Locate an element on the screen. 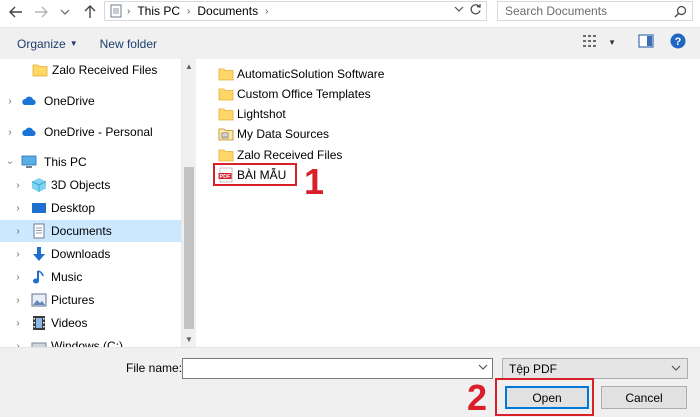  address-row: › This PC › Documents › is located at coordinates (350, 11).